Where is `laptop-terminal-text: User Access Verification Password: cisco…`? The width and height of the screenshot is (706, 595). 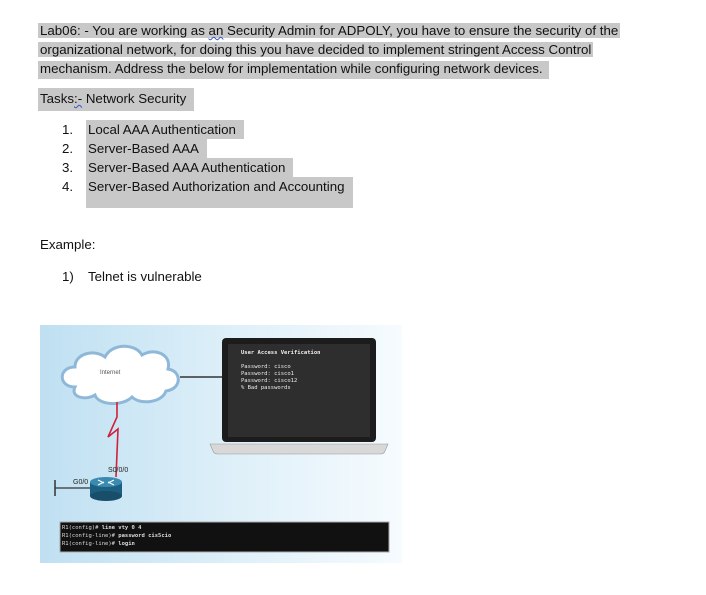
laptop-terminal-text: User Access Verification Password: cisco… is located at coordinates (281, 370).